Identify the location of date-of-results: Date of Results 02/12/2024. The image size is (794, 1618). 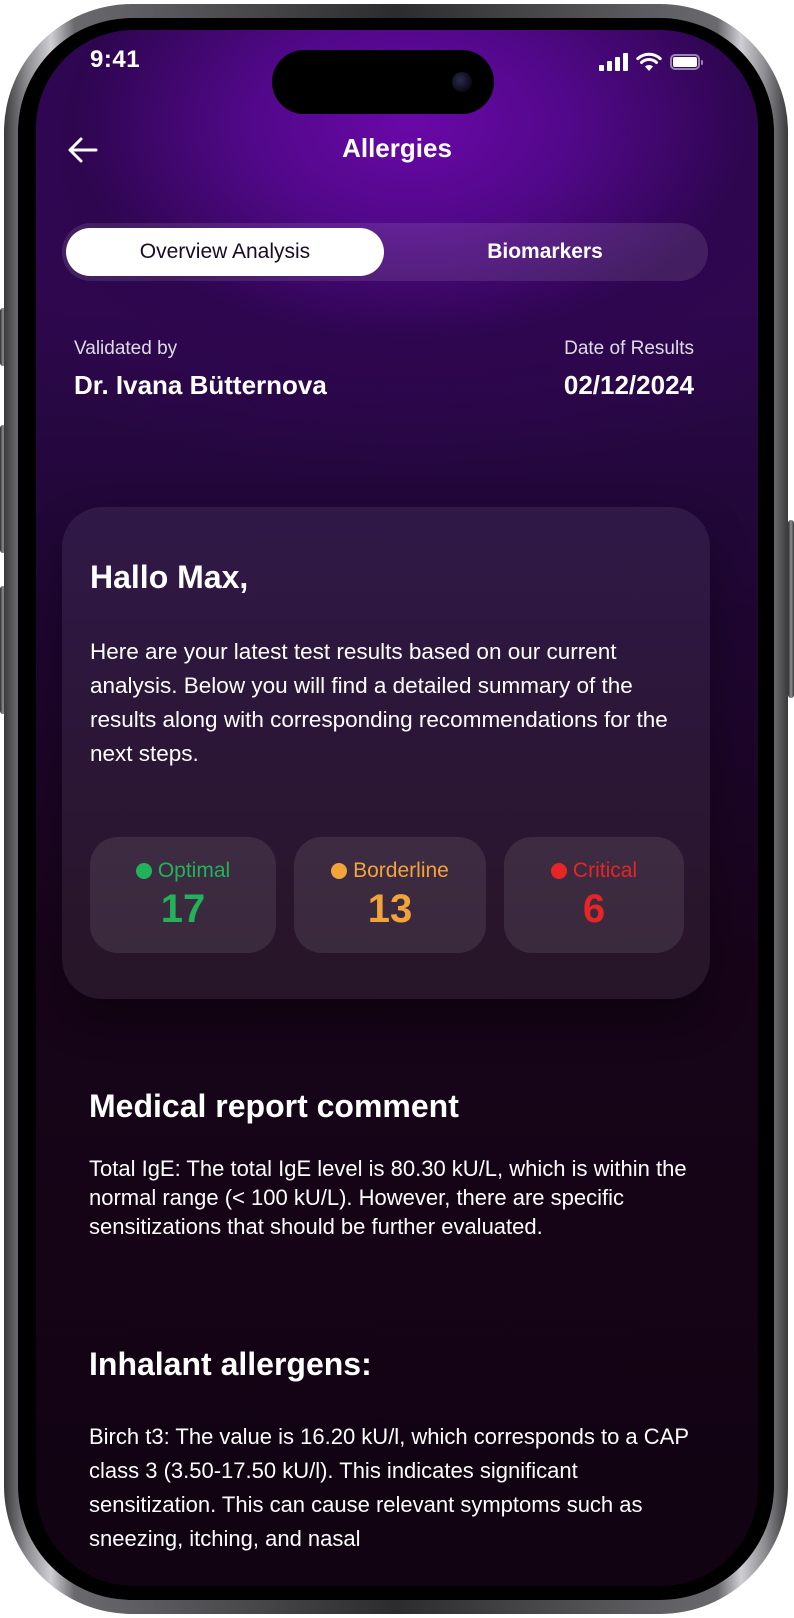
(629, 369).